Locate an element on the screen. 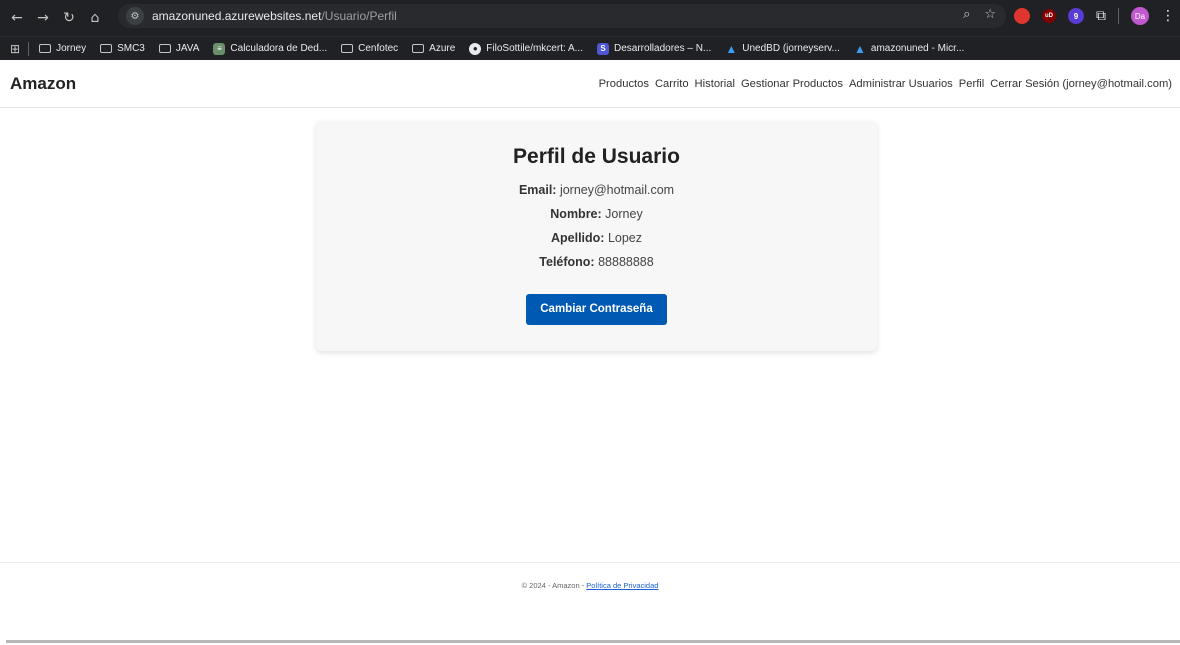 This screenshot has width=1180, height=645. bookmark-label: Cenfotec is located at coordinates (378, 48).